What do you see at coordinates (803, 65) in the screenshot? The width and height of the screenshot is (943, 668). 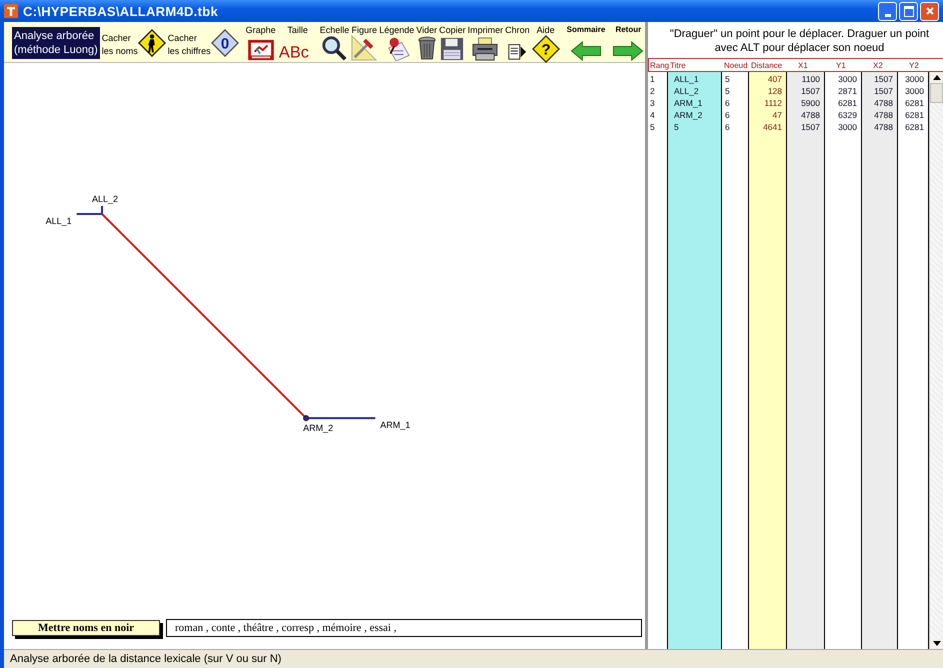 I see `column-header: X1` at bounding box center [803, 65].